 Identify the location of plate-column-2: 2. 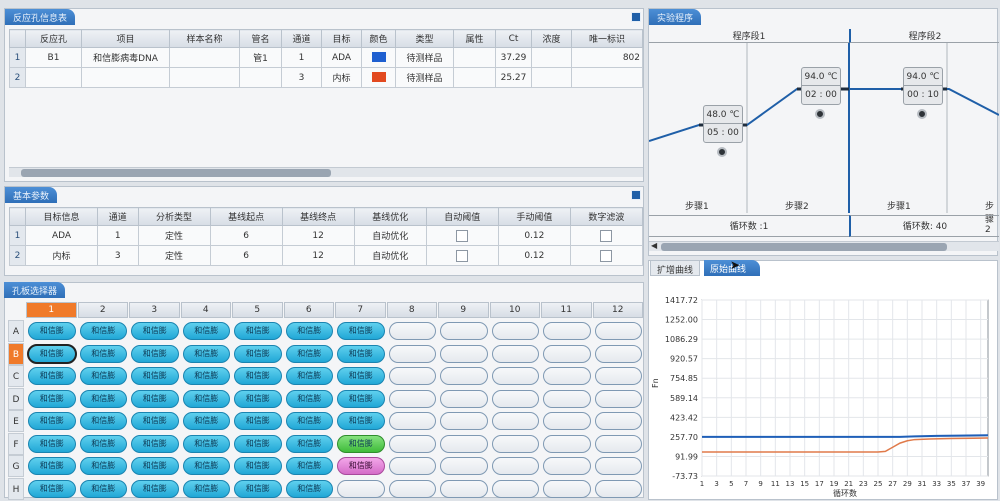
(102, 310).